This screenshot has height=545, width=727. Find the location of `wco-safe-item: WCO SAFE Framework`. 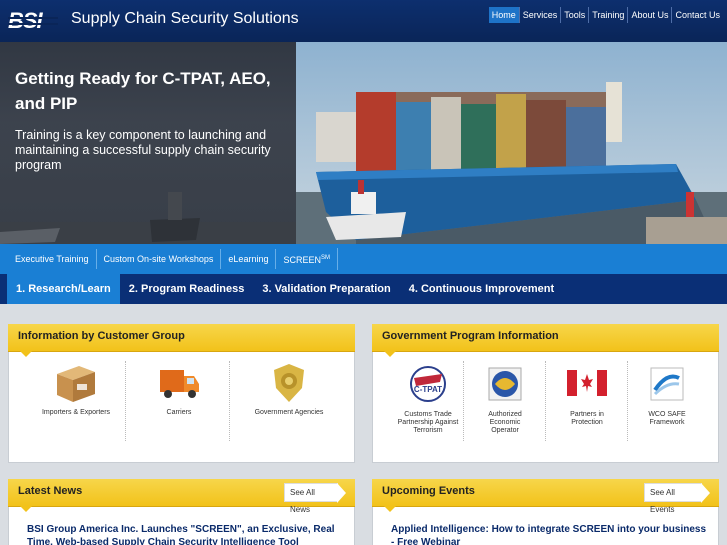

wco-safe-item: WCO SAFE Framework is located at coordinates (667, 394).